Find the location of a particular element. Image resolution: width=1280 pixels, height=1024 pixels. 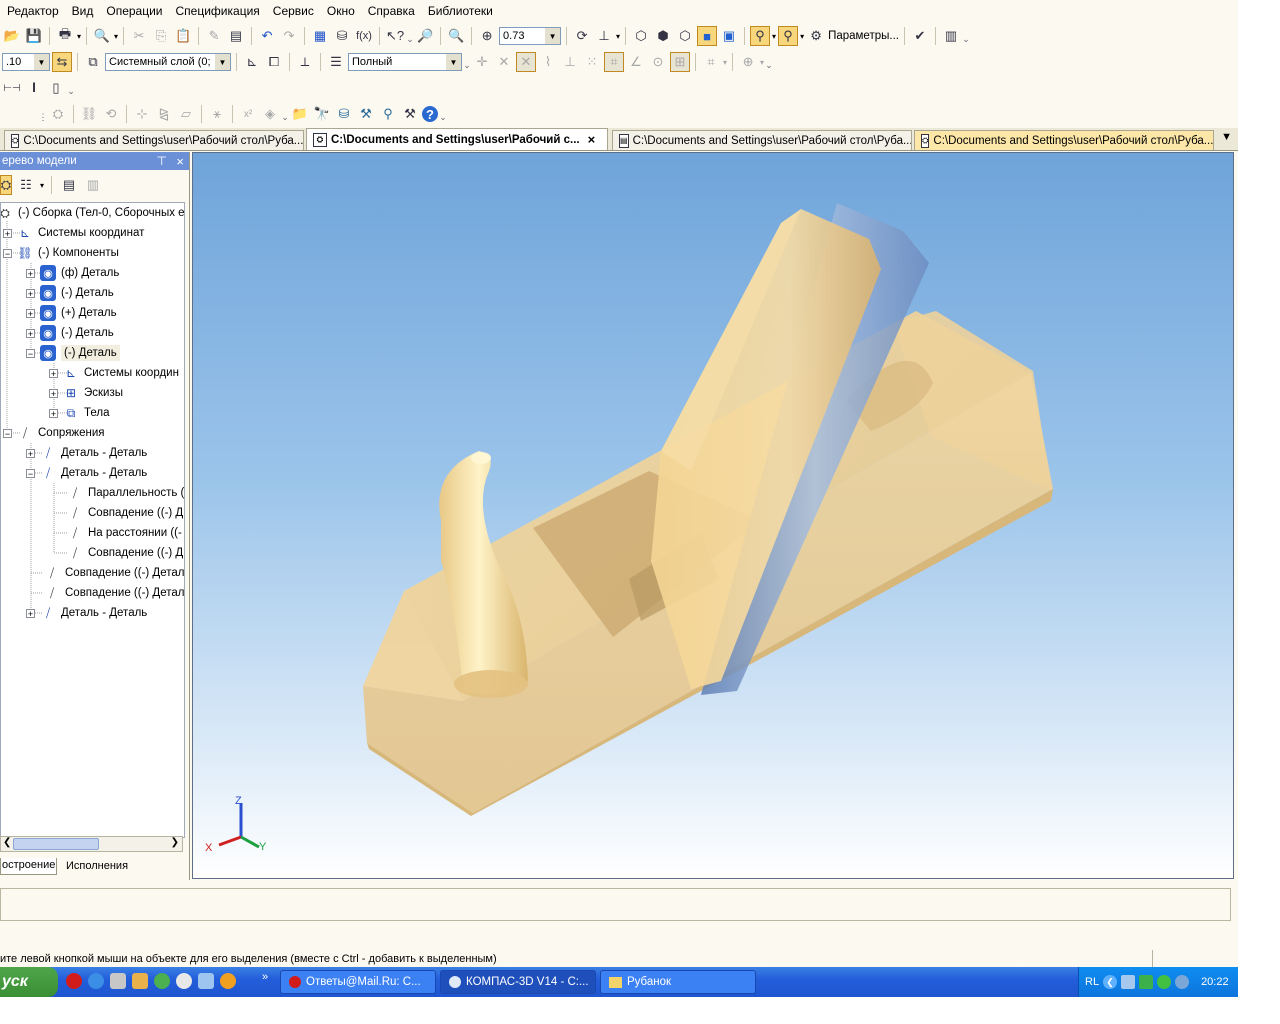

shell-icon is located at coordinates (140, 981).